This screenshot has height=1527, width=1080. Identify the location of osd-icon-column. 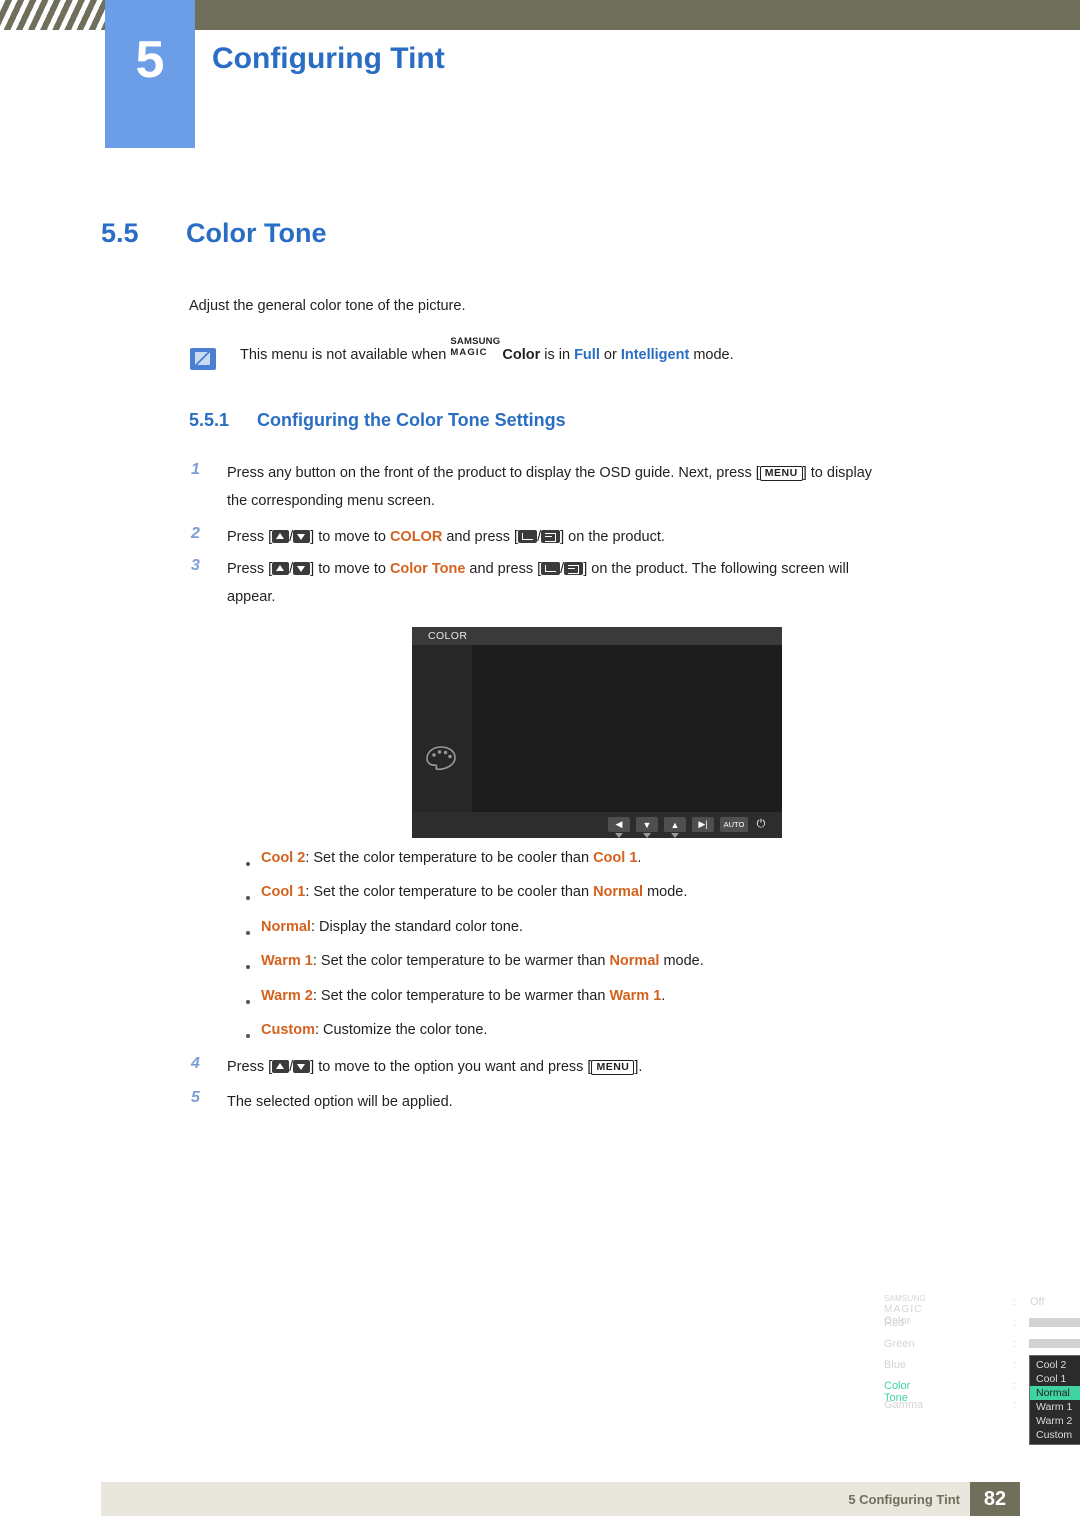
(442, 732).